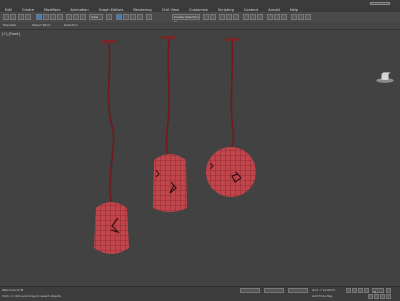  I want to click on pan-icon, so click(388, 290).